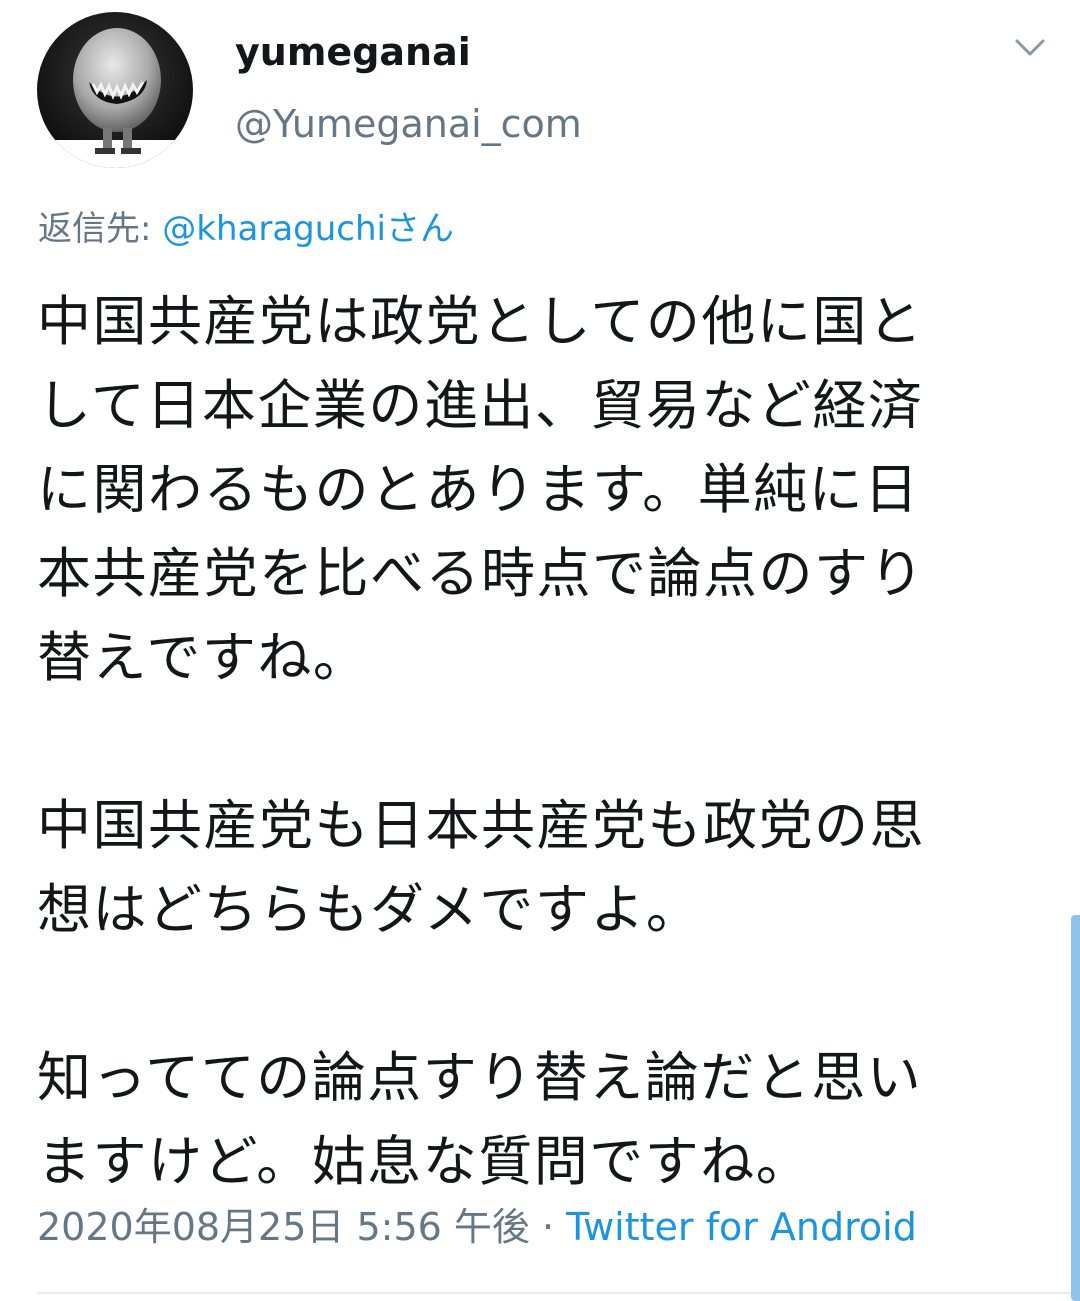 Image resolution: width=1080 pixels, height=1301 pixels. What do you see at coordinates (480, 405) in the screenshot?
I see `tweet-line: して日本企業の進出、貿易など経済` at bounding box center [480, 405].